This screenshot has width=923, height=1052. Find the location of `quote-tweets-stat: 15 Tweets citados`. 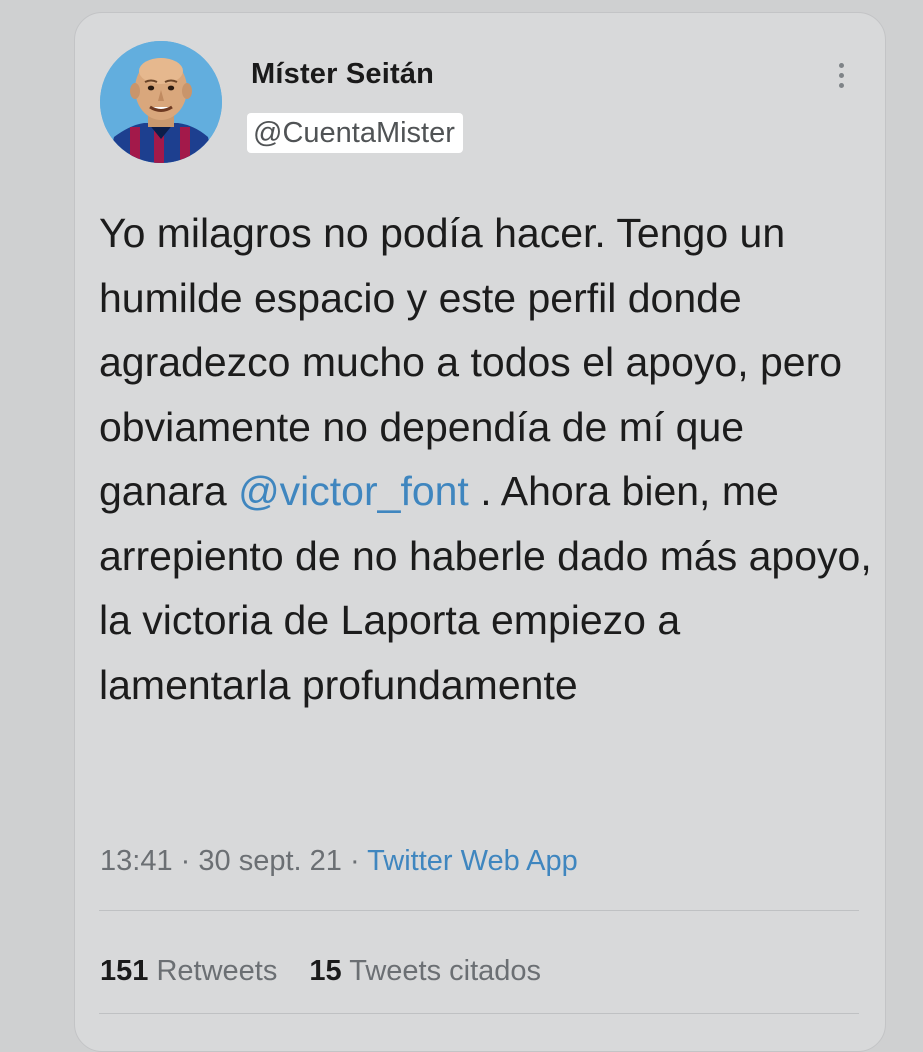

quote-tweets-stat: 15 Tweets citados is located at coordinates (425, 971).